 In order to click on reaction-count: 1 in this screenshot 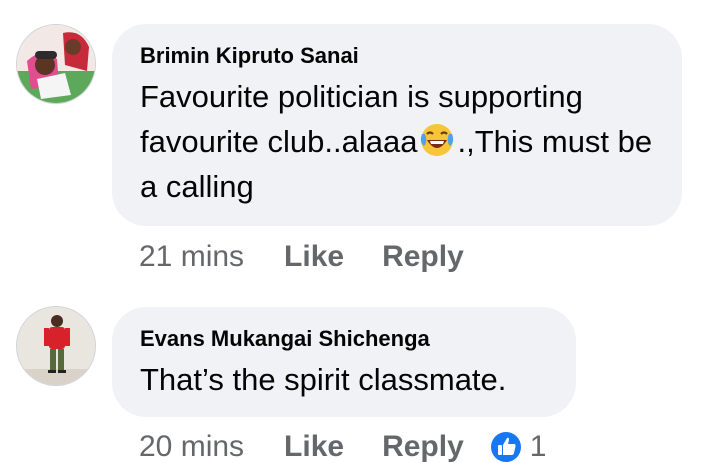, I will do `click(538, 446)`.